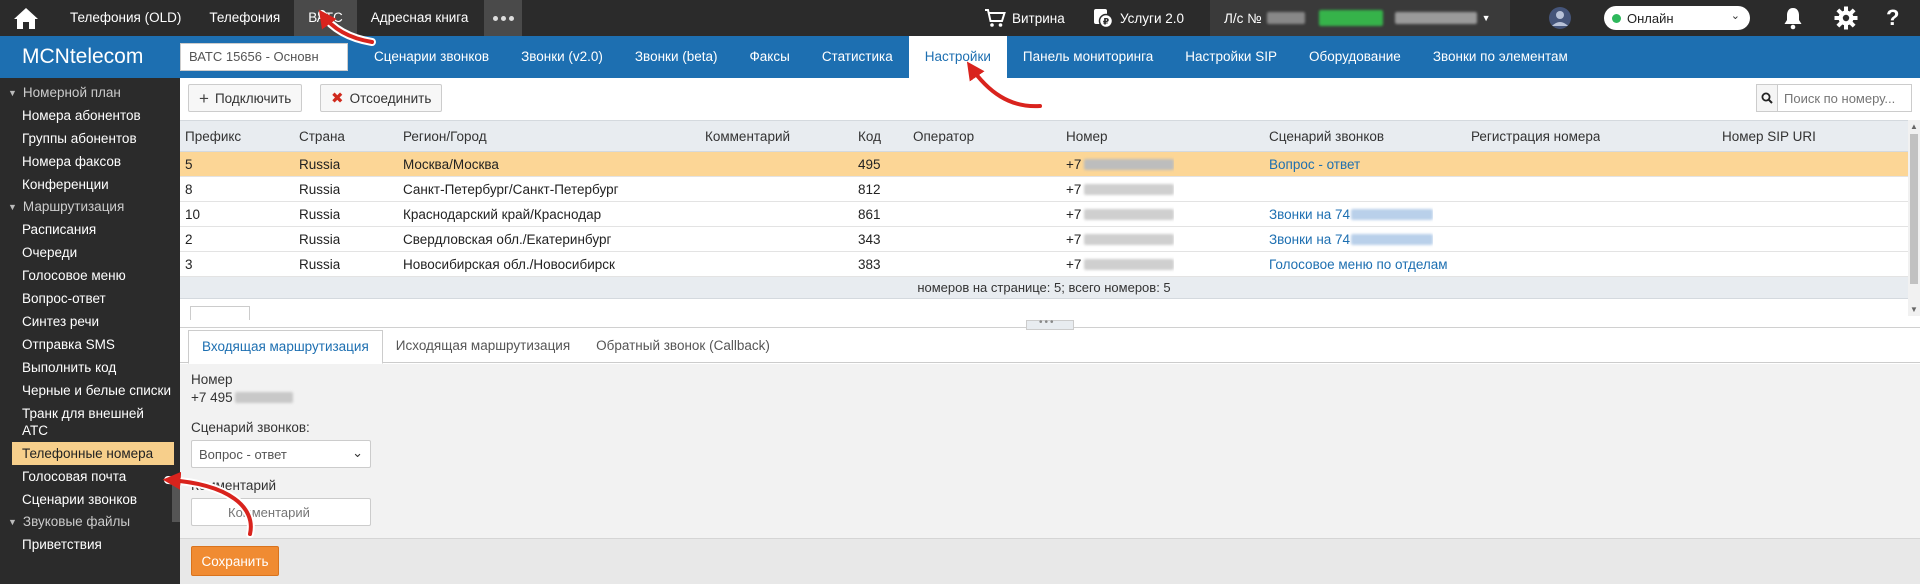  What do you see at coordinates (125, 18) in the screenshot?
I see `topnav-telephony-old: Телефония (OLD)` at bounding box center [125, 18].